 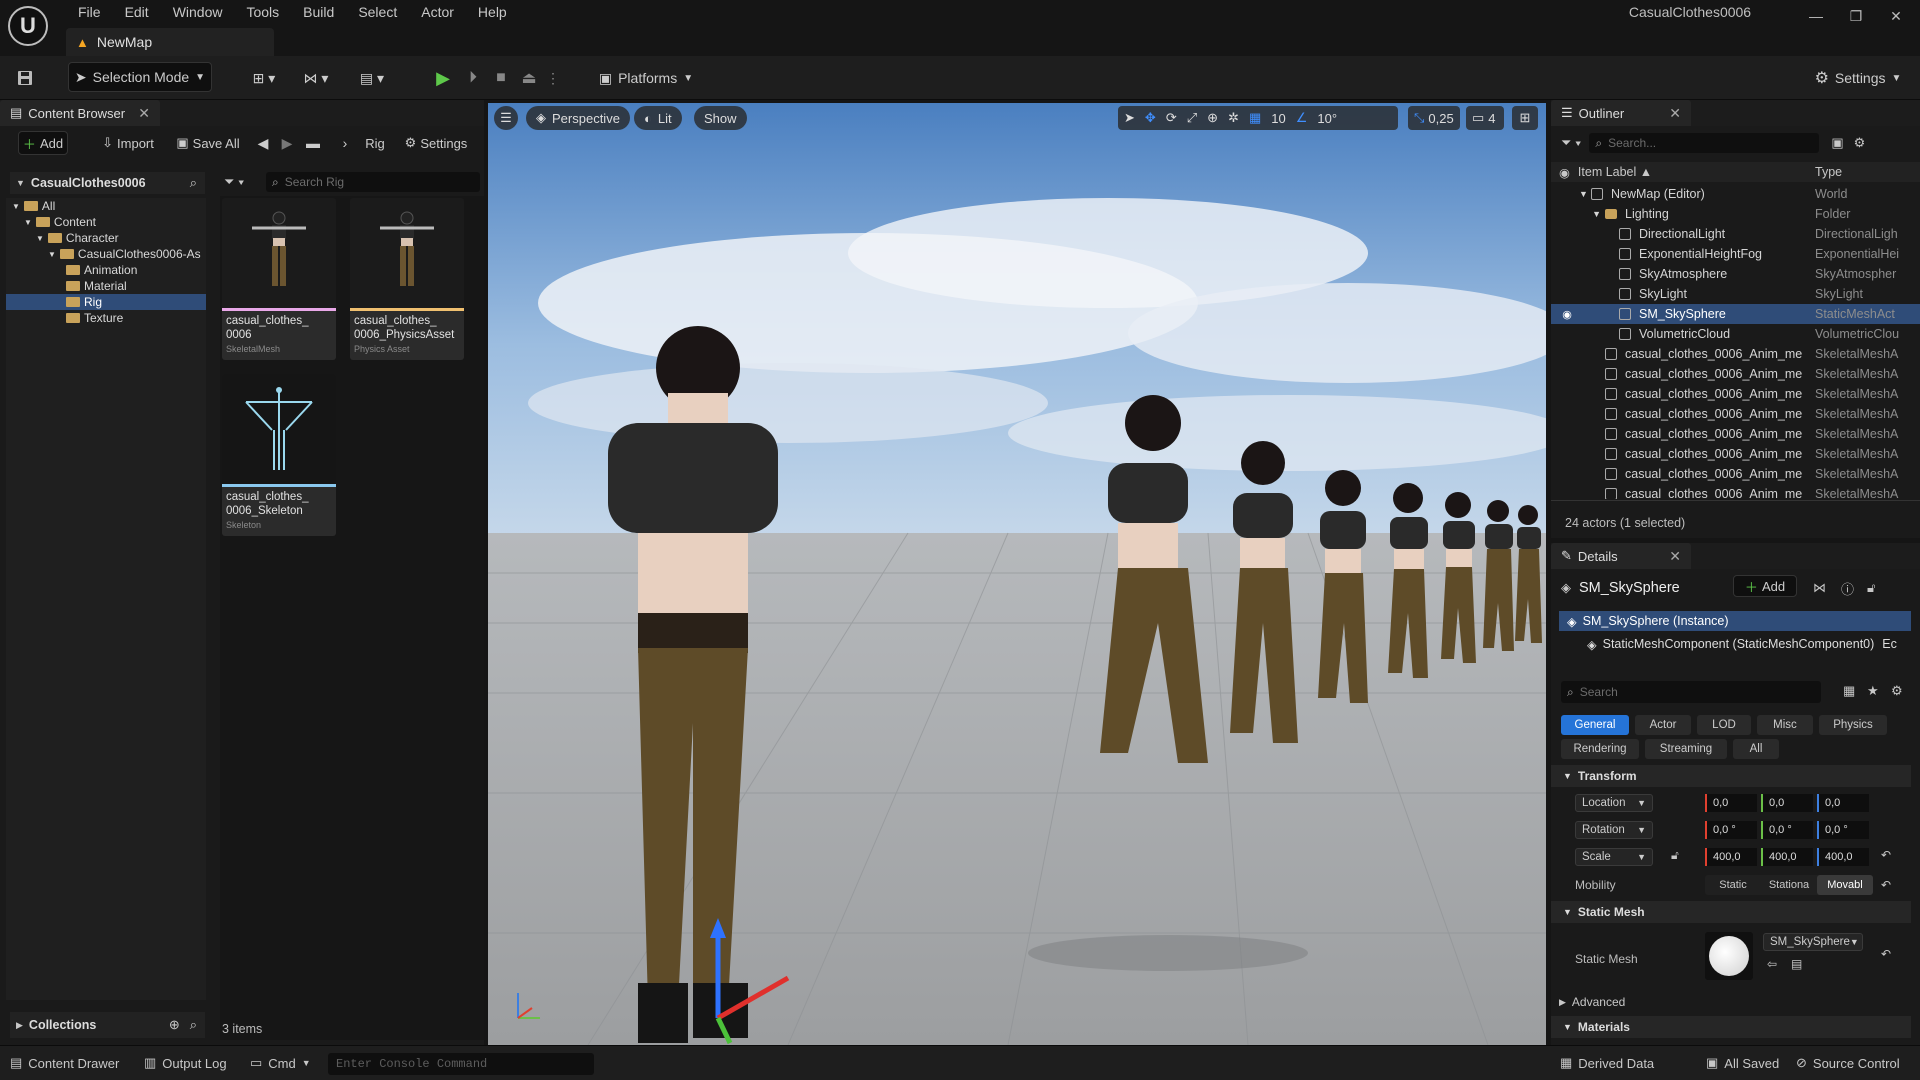 I want to click on browse-icon: ▤, so click(x=1796, y=964).